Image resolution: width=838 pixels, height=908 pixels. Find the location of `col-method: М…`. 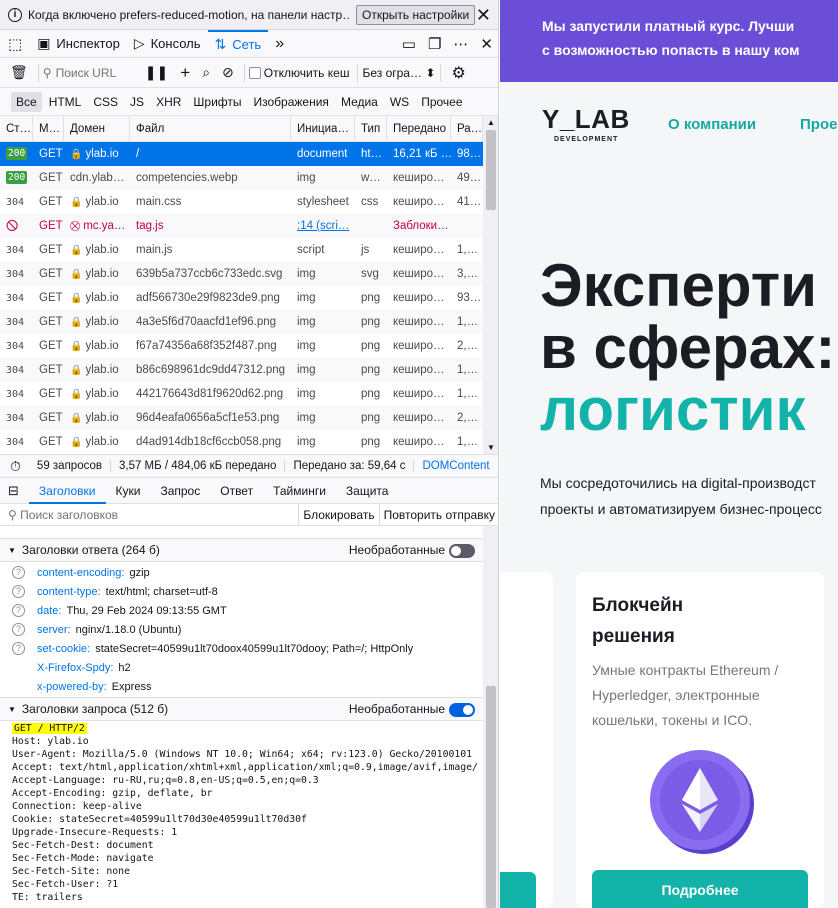

col-method: М… is located at coordinates (48, 129).